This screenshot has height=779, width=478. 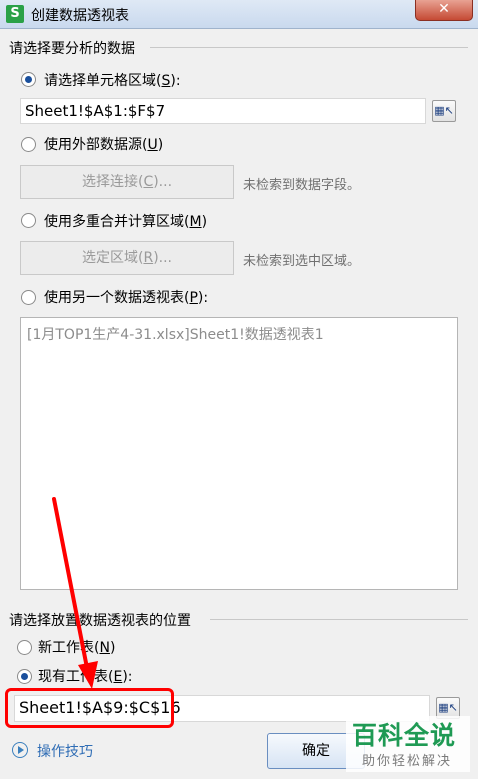 What do you see at coordinates (125, 221) in the screenshot?
I see `radio-multiple-consolidation-label: 使用多重合并计算区域(M)` at bounding box center [125, 221].